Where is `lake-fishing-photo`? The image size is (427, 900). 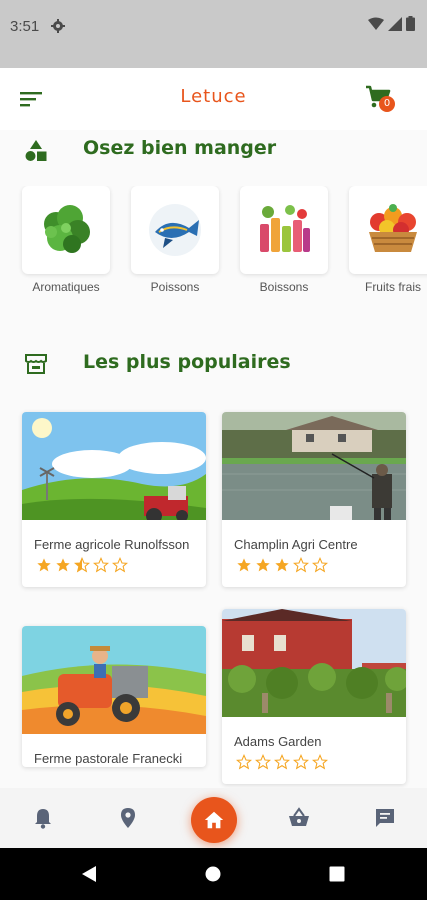 lake-fishing-photo is located at coordinates (314, 466).